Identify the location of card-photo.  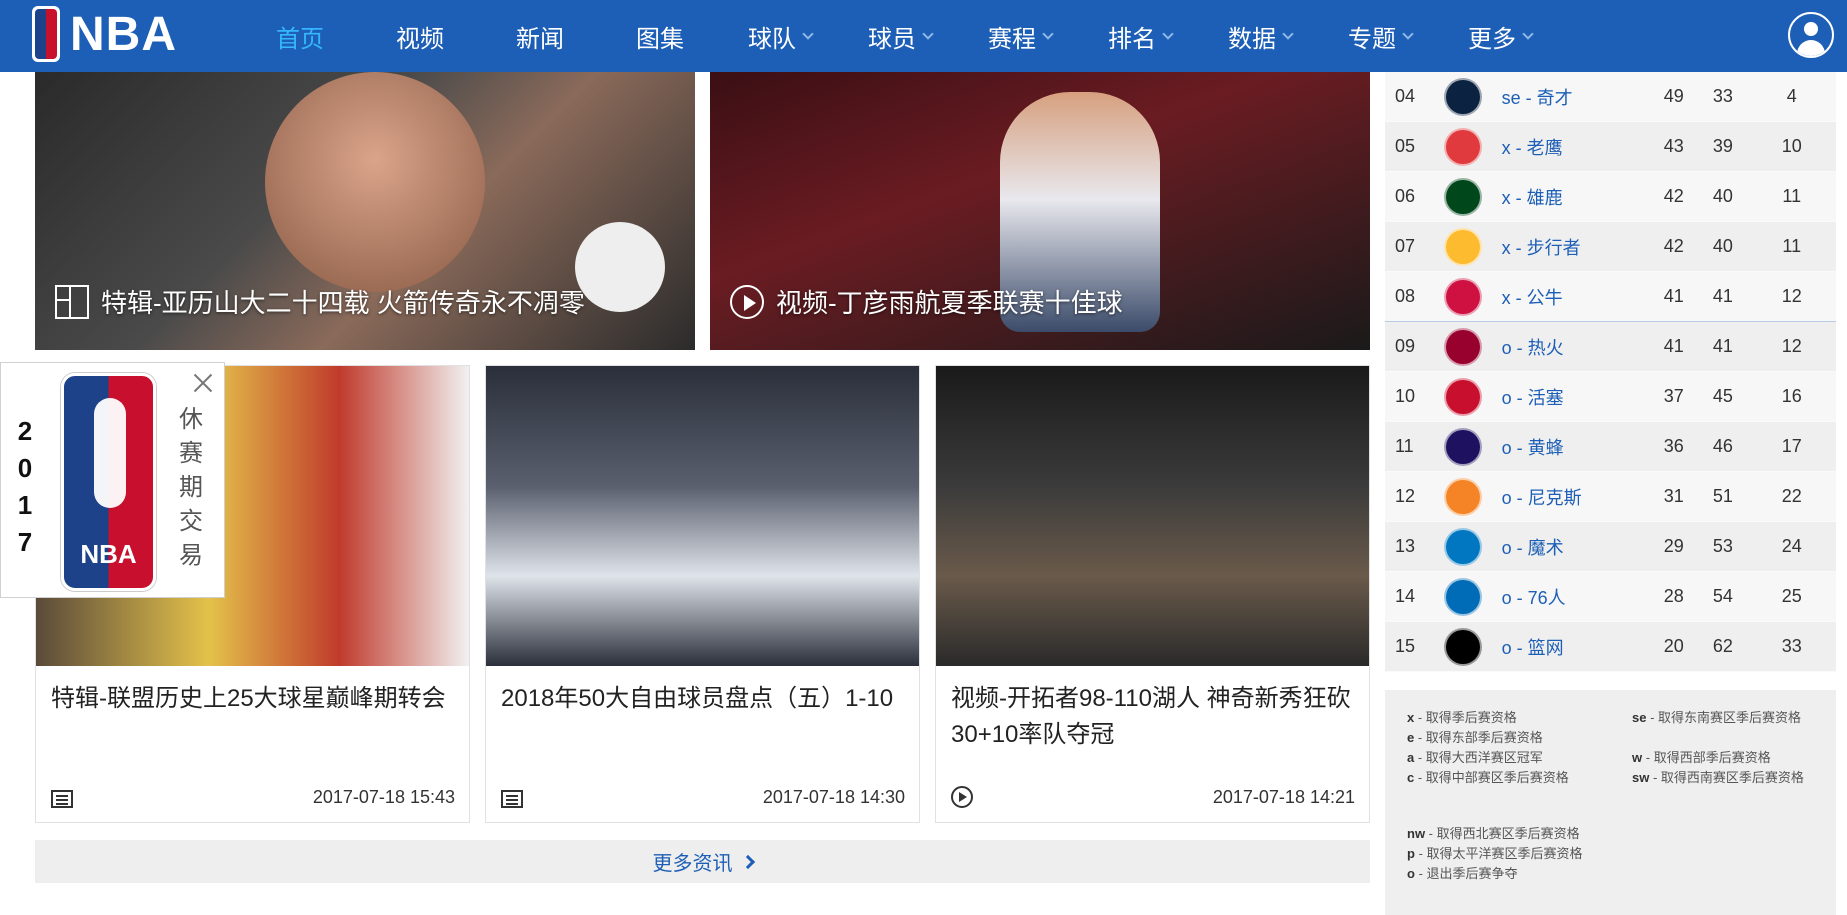
(702, 516).